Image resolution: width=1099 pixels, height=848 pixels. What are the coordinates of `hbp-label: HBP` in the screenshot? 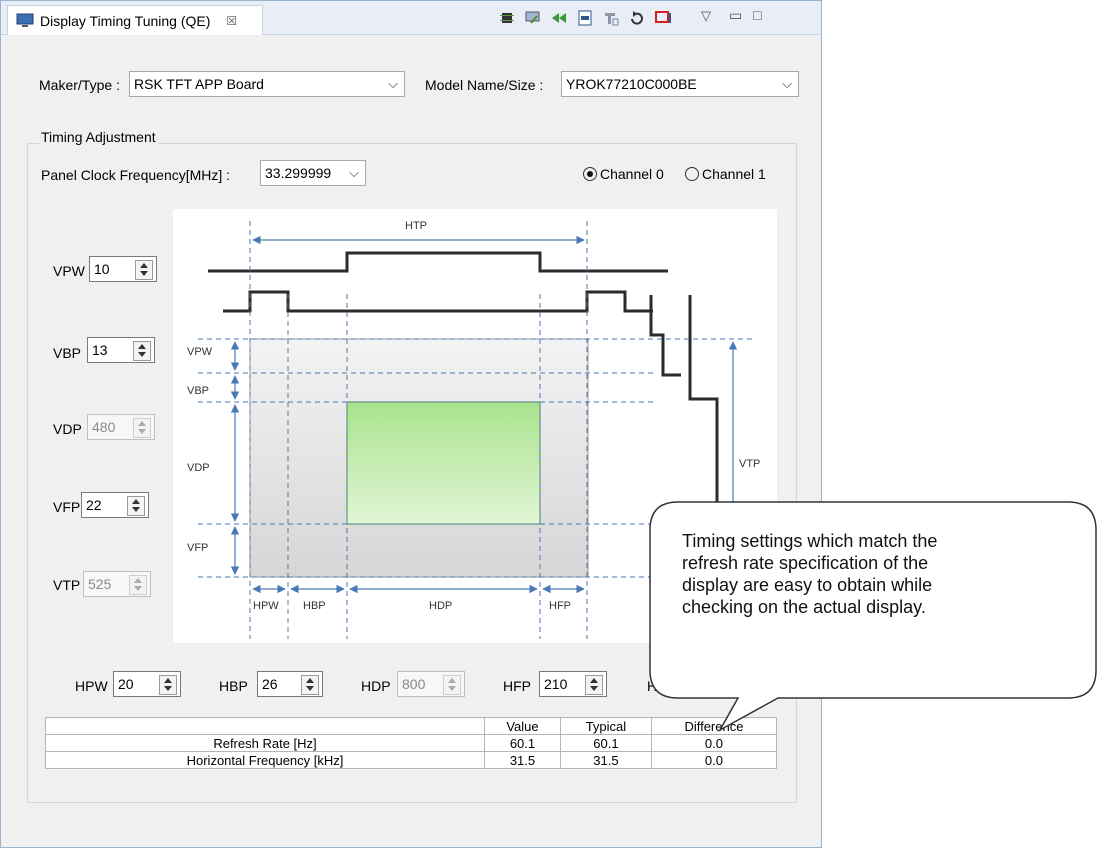 It's located at (233, 686).